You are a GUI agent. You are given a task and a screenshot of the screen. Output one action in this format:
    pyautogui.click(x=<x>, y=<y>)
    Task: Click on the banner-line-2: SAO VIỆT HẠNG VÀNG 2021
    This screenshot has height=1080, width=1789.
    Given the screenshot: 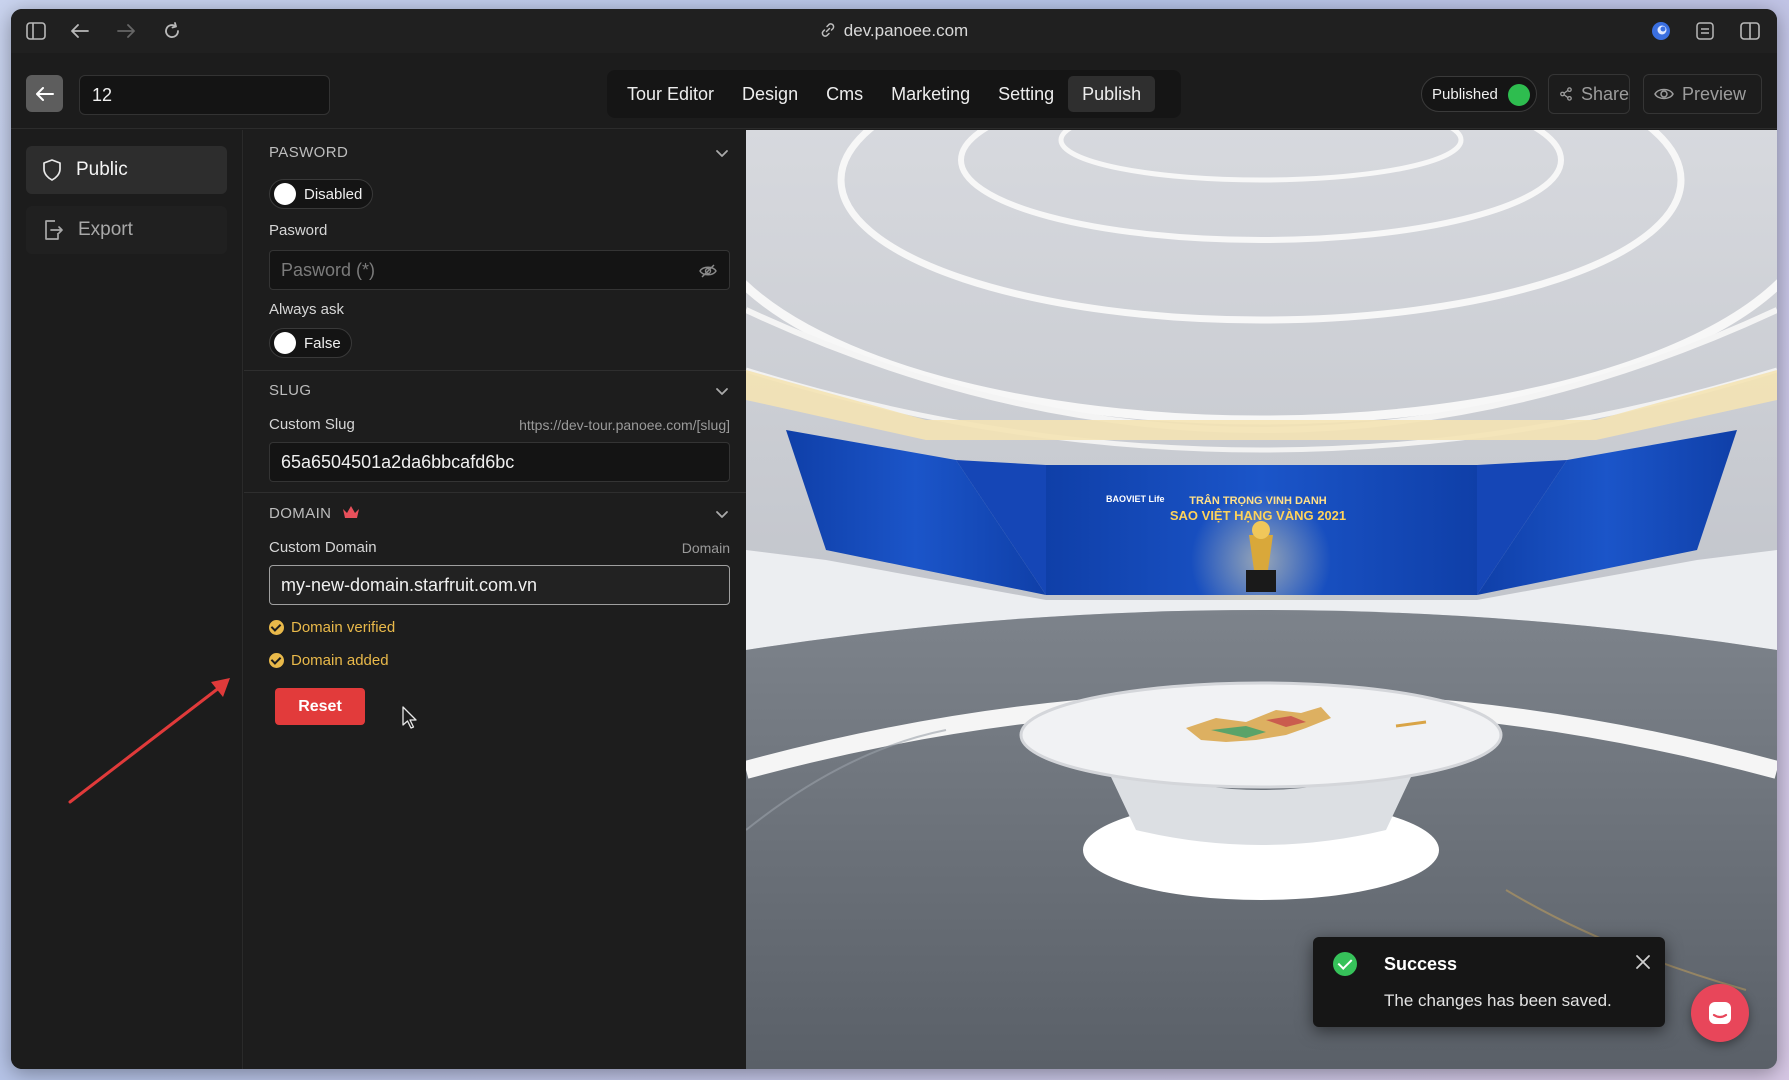 What is the action you would take?
    pyautogui.click(x=1258, y=515)
    